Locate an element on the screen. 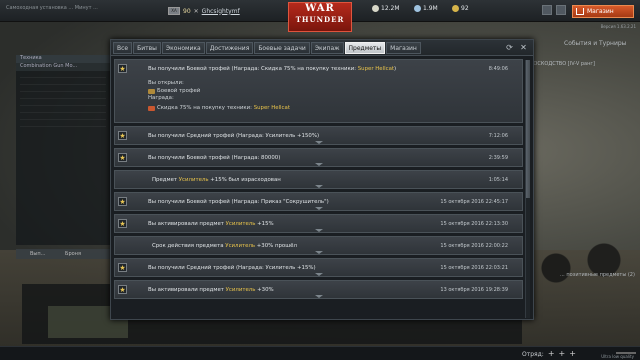  notification-time: 15 октября 2016 22:13:30 is located at coordinates (474, 224).